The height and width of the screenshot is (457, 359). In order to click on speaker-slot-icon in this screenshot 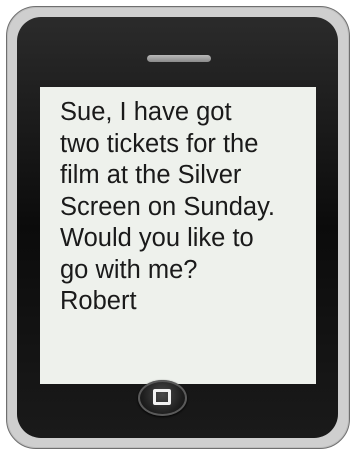, I will do `click(179, 58)`.